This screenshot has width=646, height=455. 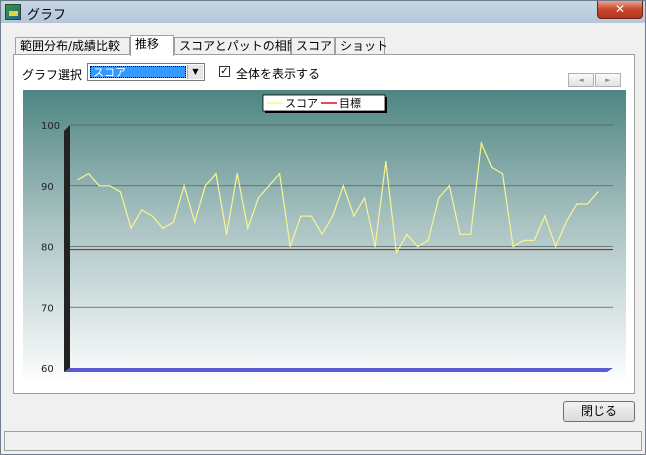 I want to click on y-tick-label: 80, so click(x=47, y=248).